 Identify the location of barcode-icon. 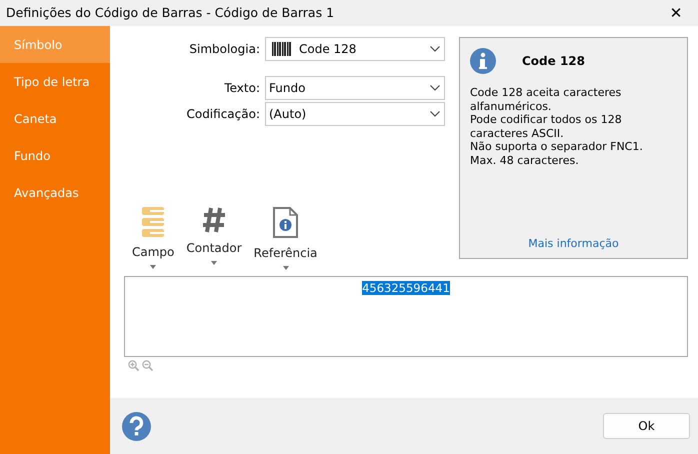
(281, 49).